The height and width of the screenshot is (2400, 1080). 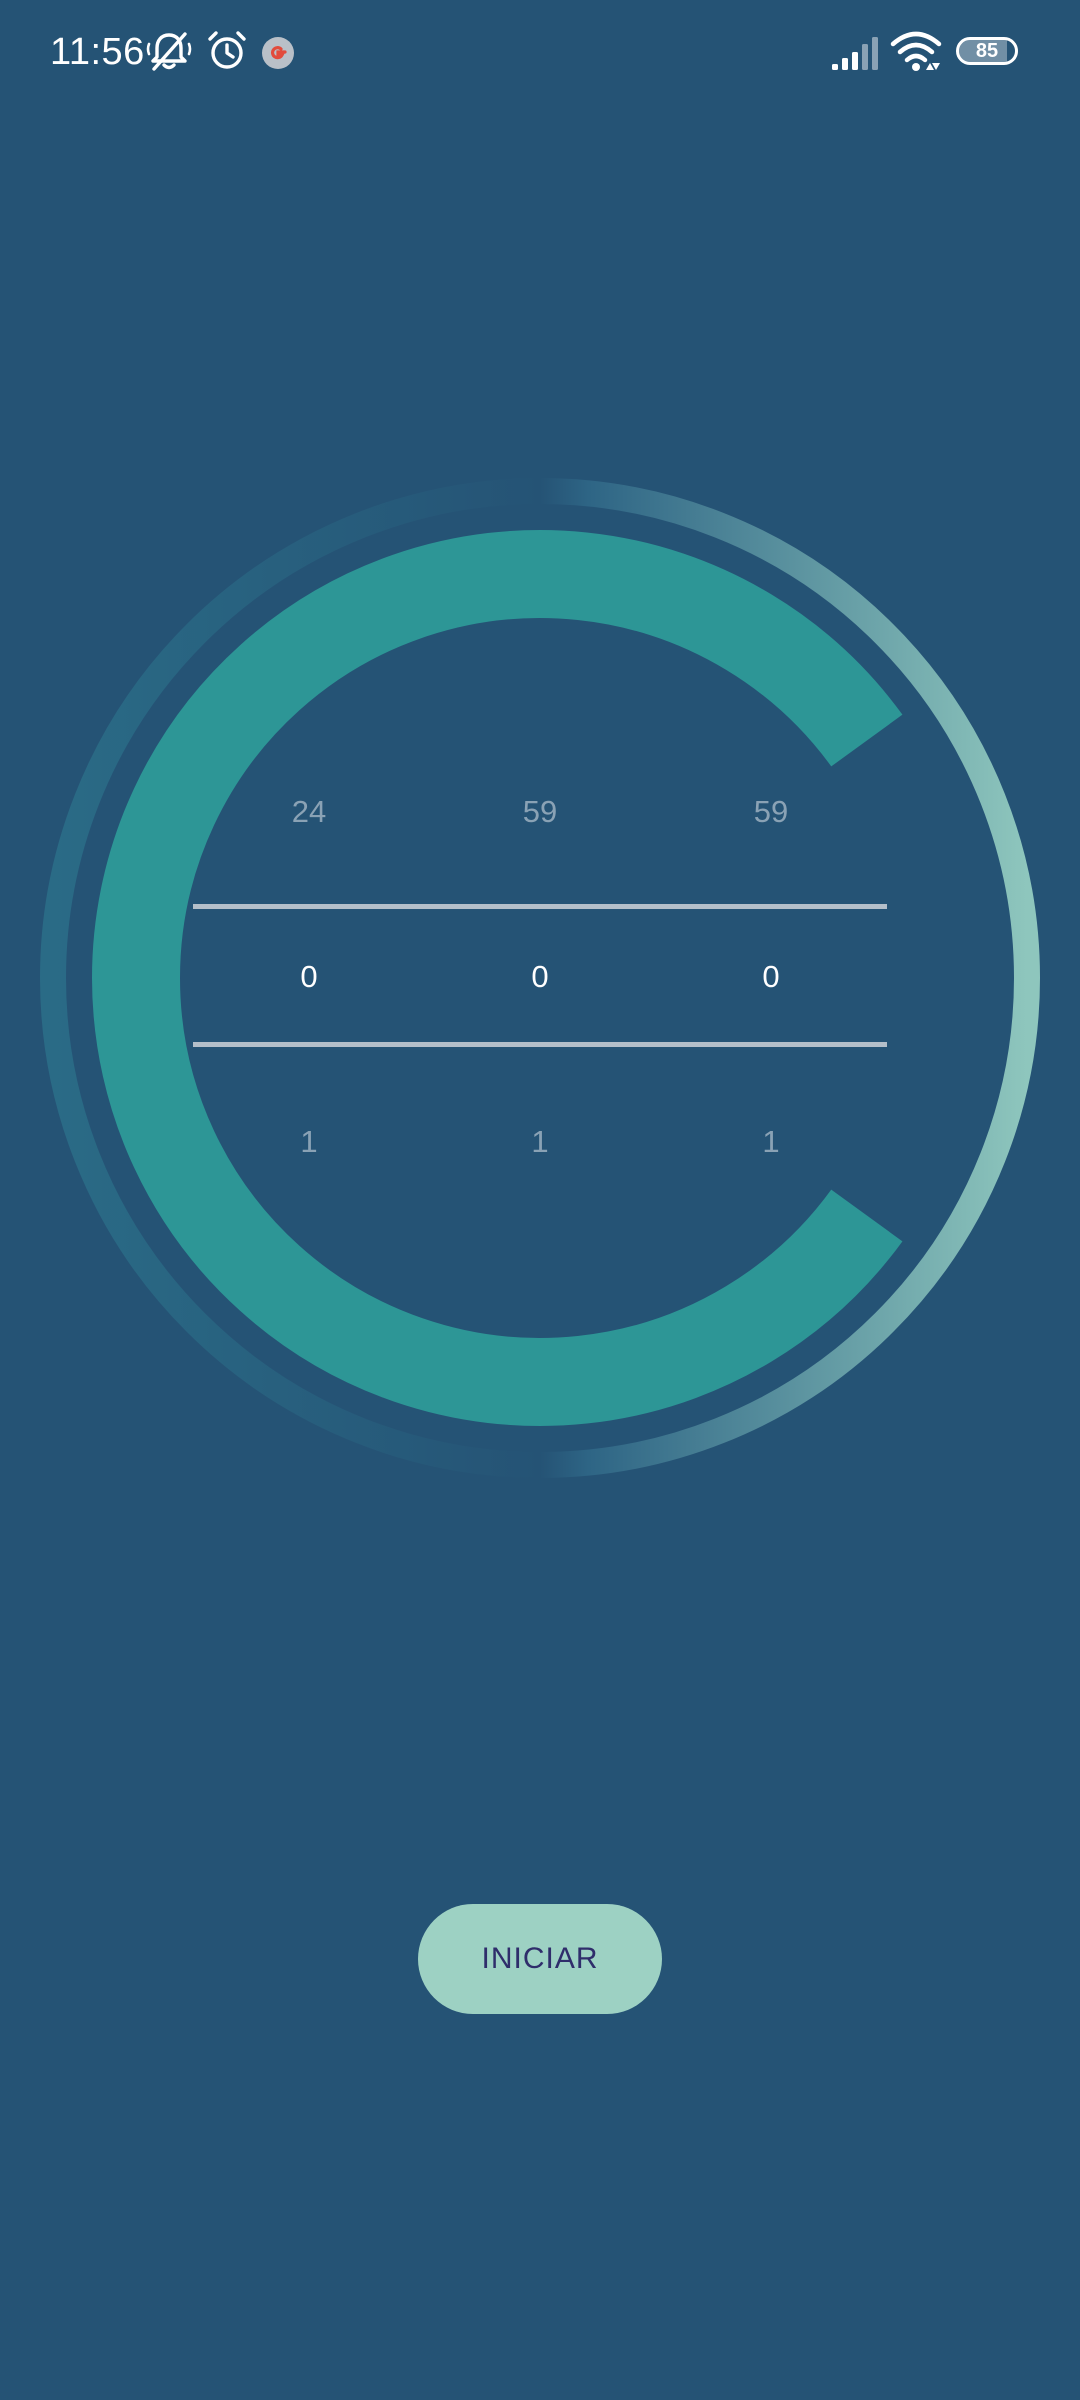 I want to click on start-button: INICIAR, so click(x=540, y=1959).